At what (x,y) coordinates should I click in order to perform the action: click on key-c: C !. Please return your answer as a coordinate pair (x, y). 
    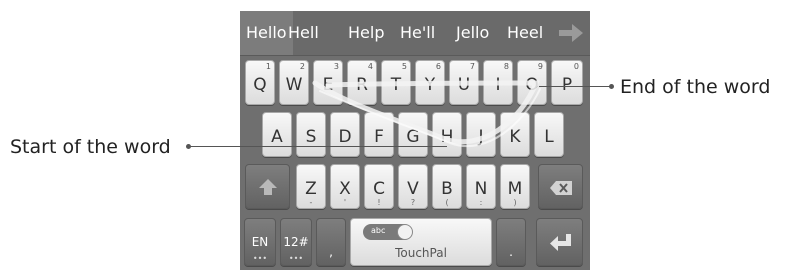
    Looking at the image, I should click on (379, 186).